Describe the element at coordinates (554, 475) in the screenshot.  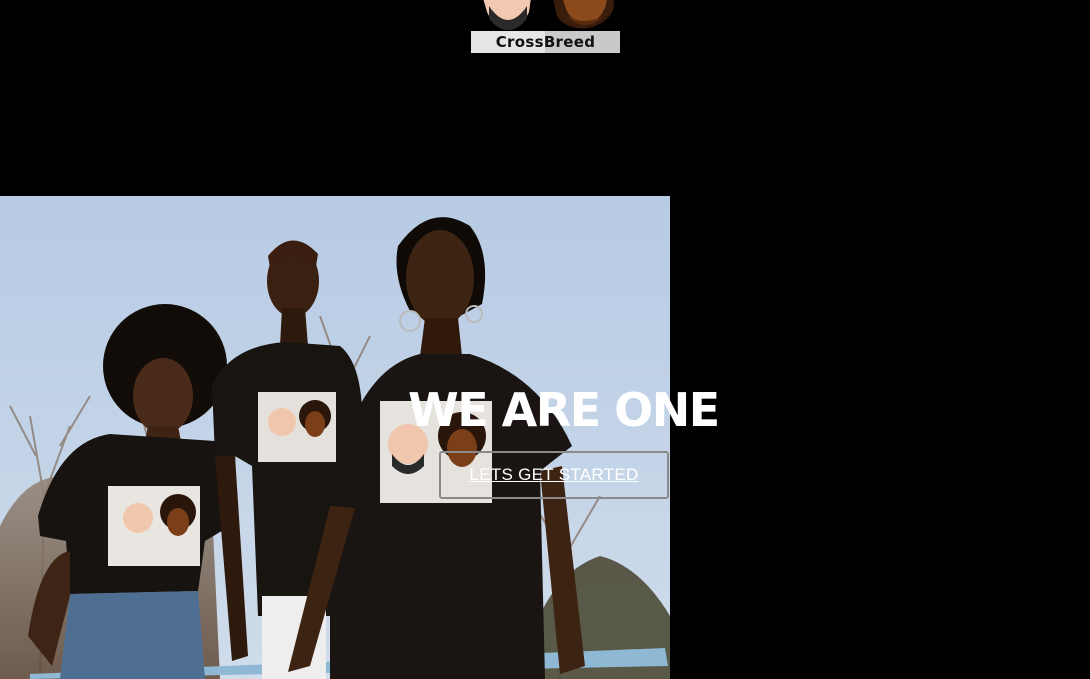
I see `lets-get-started-button: LETS GET STARTED` at that location.